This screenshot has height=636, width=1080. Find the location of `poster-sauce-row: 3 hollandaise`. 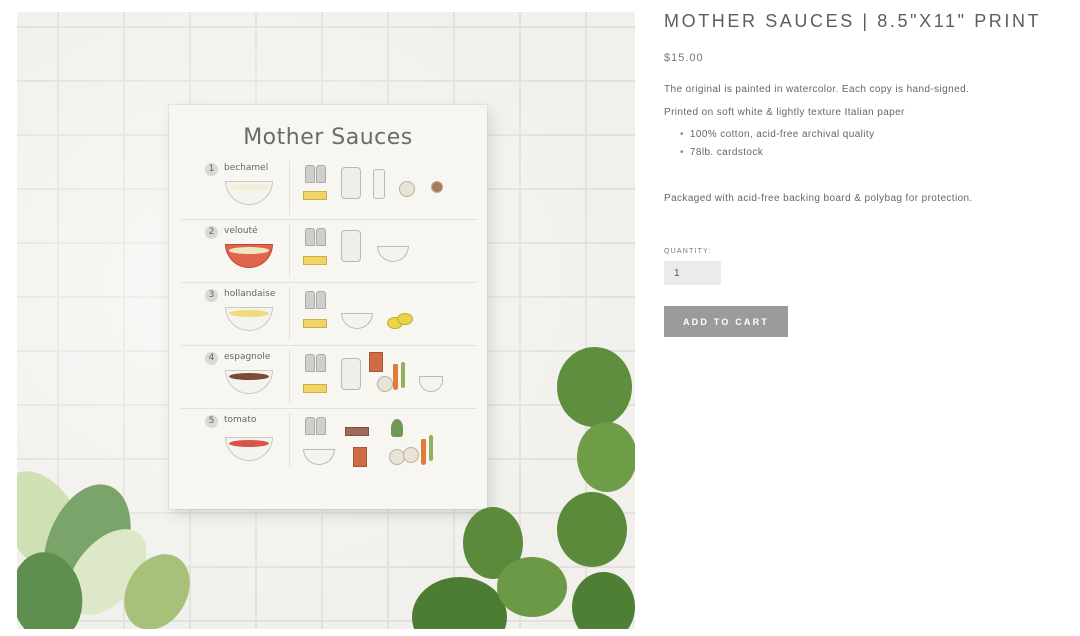

poster-sauce-row: 3 hollandaise is located at coordinates (329, 314).